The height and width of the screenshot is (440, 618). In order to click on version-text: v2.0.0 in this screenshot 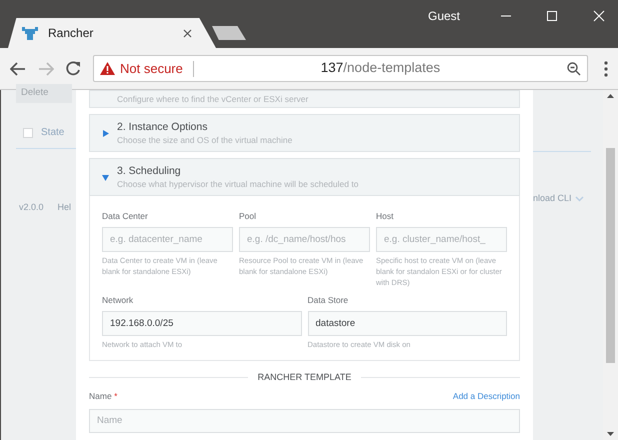, I will do `click(31, 207)`.